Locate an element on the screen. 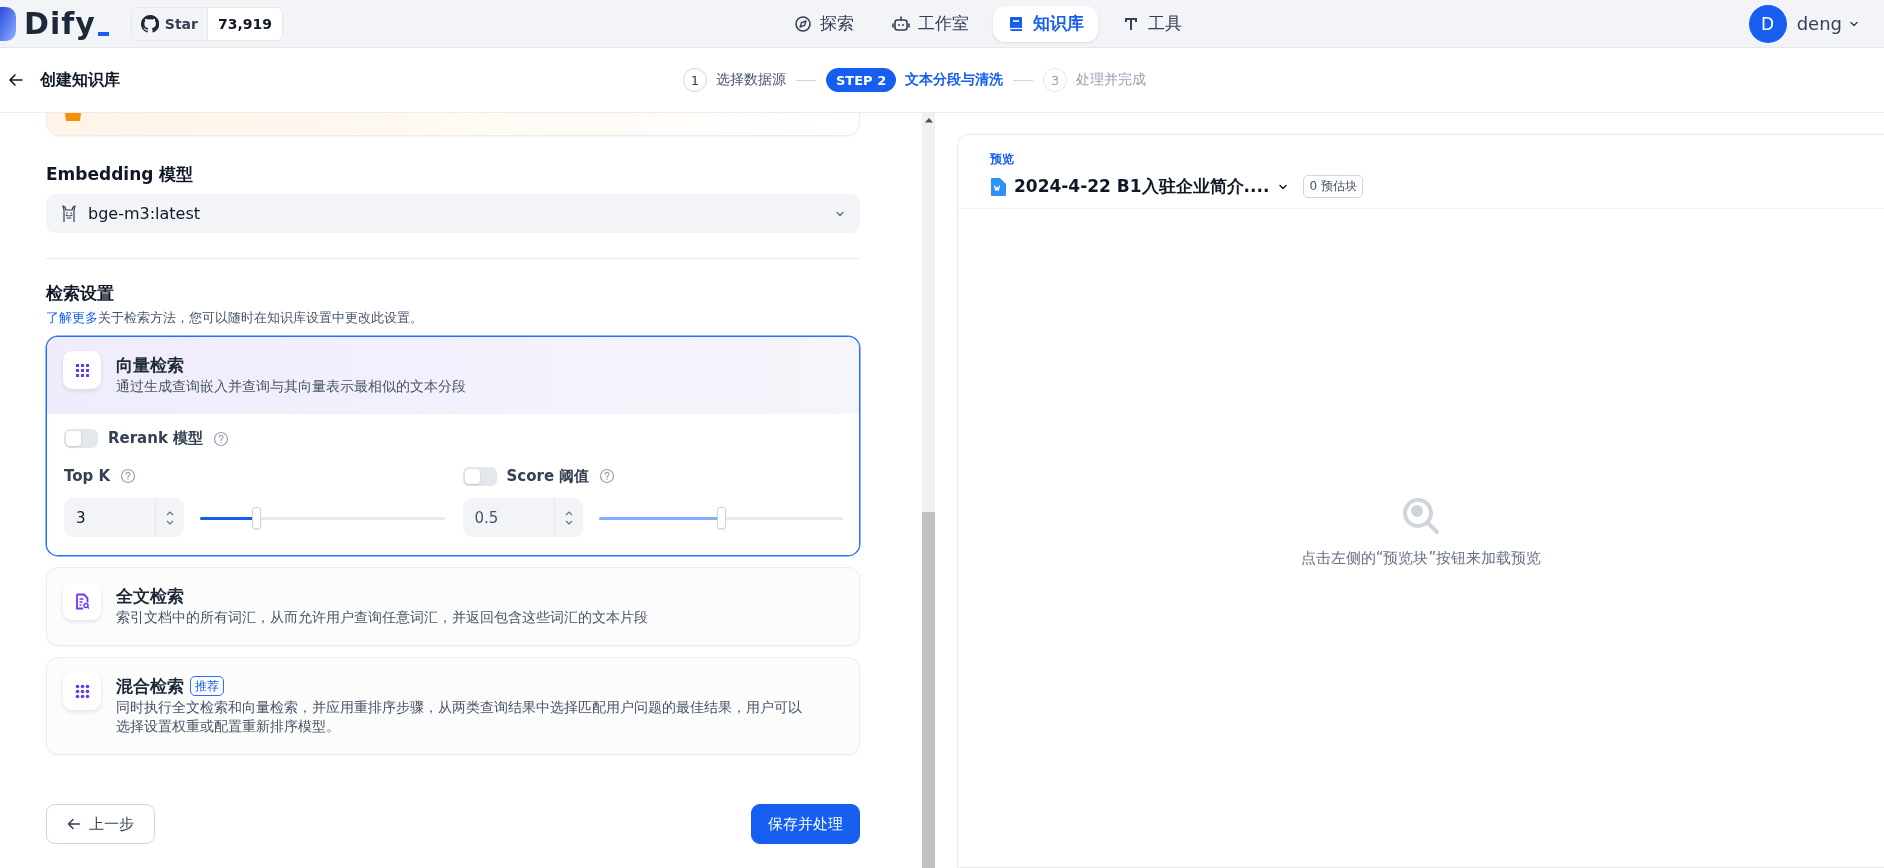  retrieval-method-card: 全文检索 索引文档中的所有词汇，从而允许用户查询任意词汇，并返回包含这些词汇的文本片段 is located at coordinates (453, 606).